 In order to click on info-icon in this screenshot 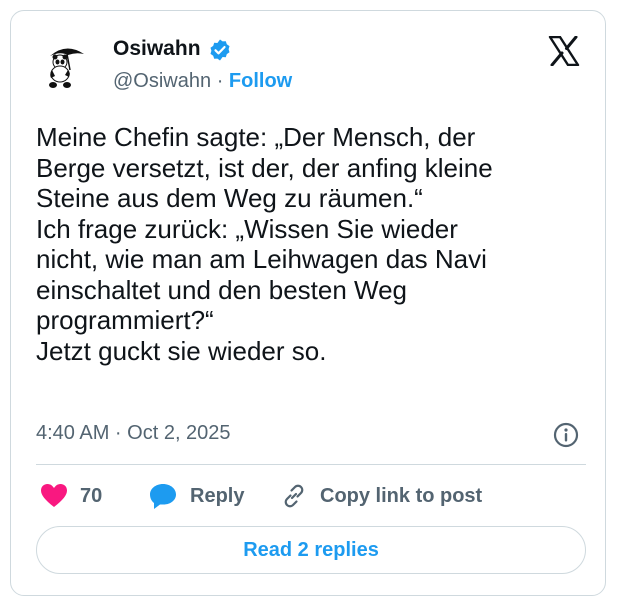, I will do `click(566, 435)`.